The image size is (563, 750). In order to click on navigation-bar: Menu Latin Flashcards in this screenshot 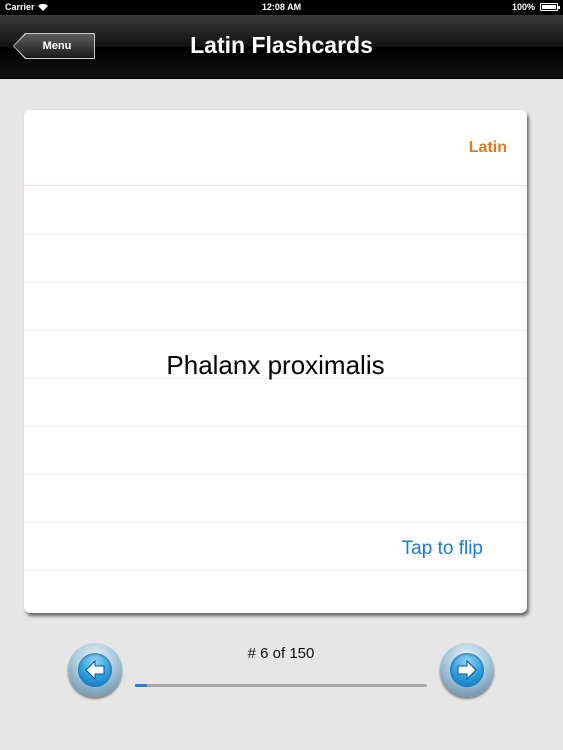, I will do `click(281, 47)`.